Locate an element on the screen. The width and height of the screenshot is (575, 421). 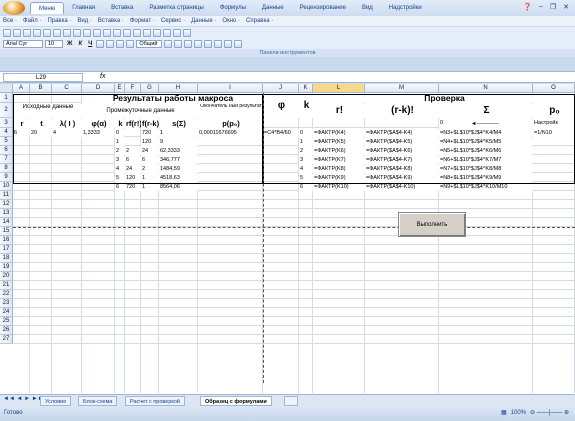
cell-m10: =ФАКТР($A$4-K10) is located at coordinates (402, 187).